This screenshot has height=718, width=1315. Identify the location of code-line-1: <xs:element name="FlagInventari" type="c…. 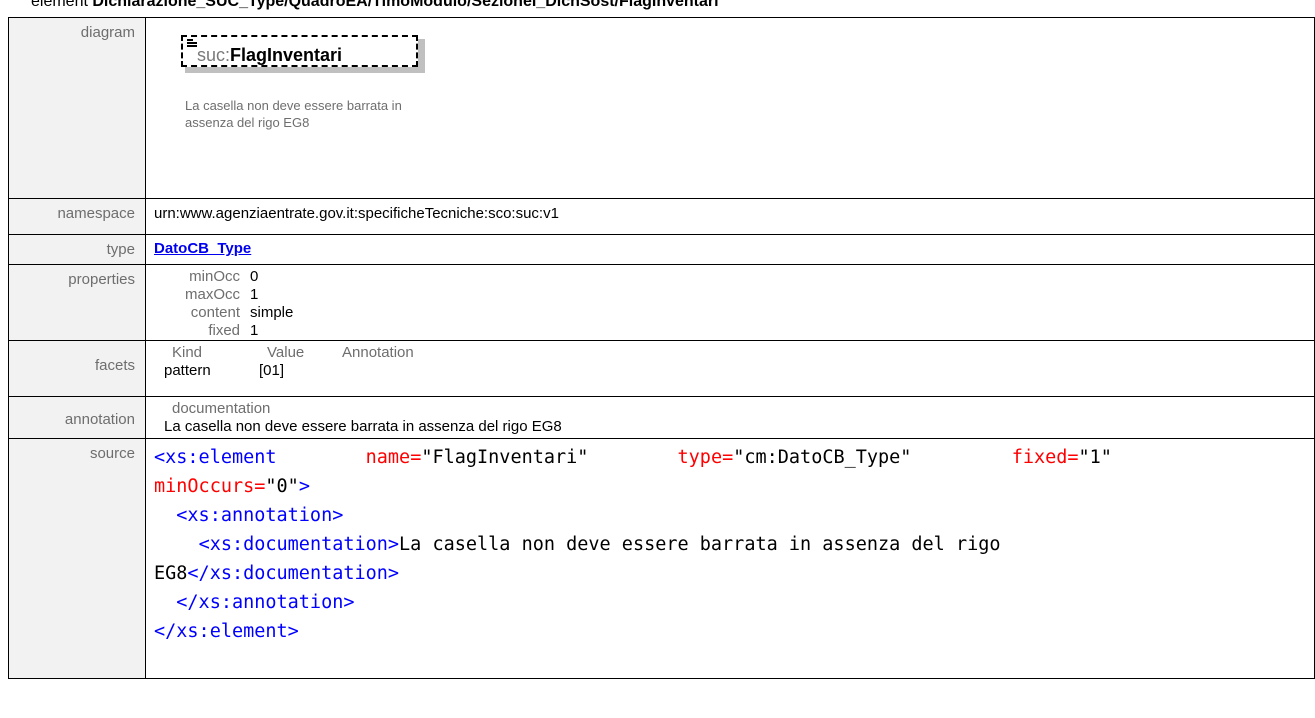
(633, 457).